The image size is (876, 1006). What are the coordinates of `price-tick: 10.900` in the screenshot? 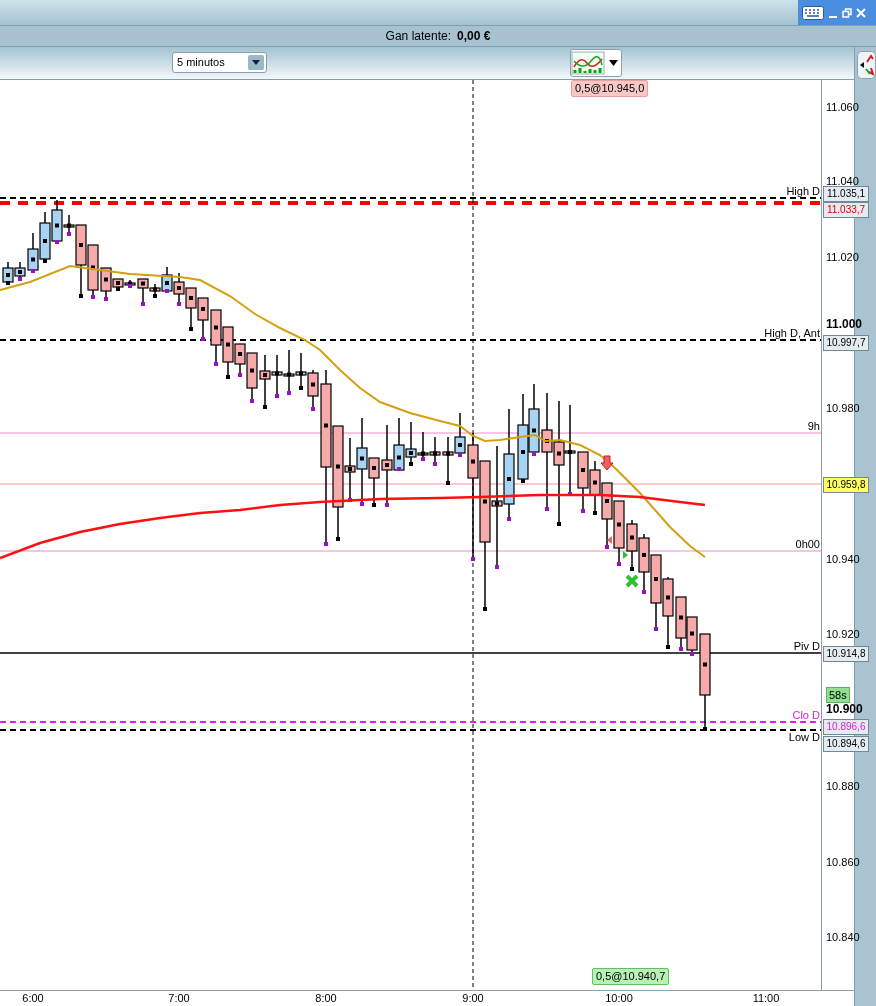 It's located at (844, 709).